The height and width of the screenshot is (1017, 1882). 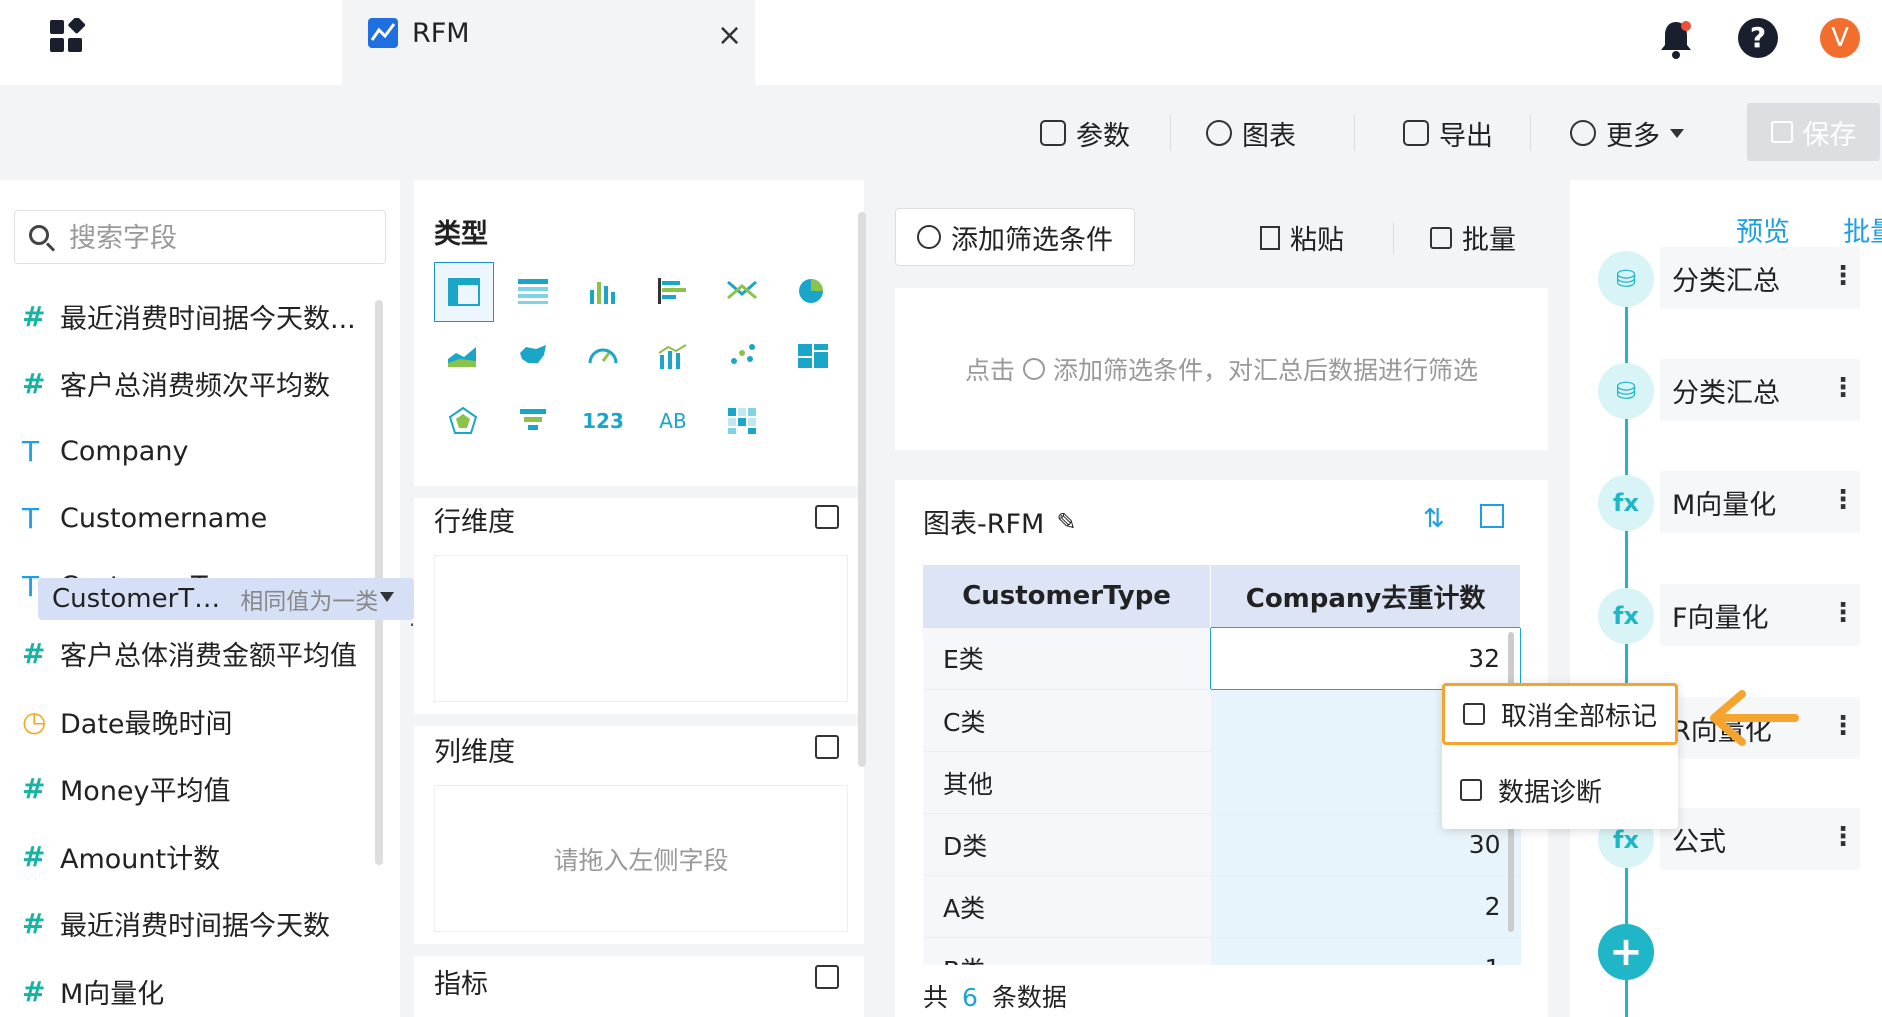 What do you see at coordinates (1067, 720) in the screenshot?
I see `table-cell: C类` at bounding box center [1067, 720].